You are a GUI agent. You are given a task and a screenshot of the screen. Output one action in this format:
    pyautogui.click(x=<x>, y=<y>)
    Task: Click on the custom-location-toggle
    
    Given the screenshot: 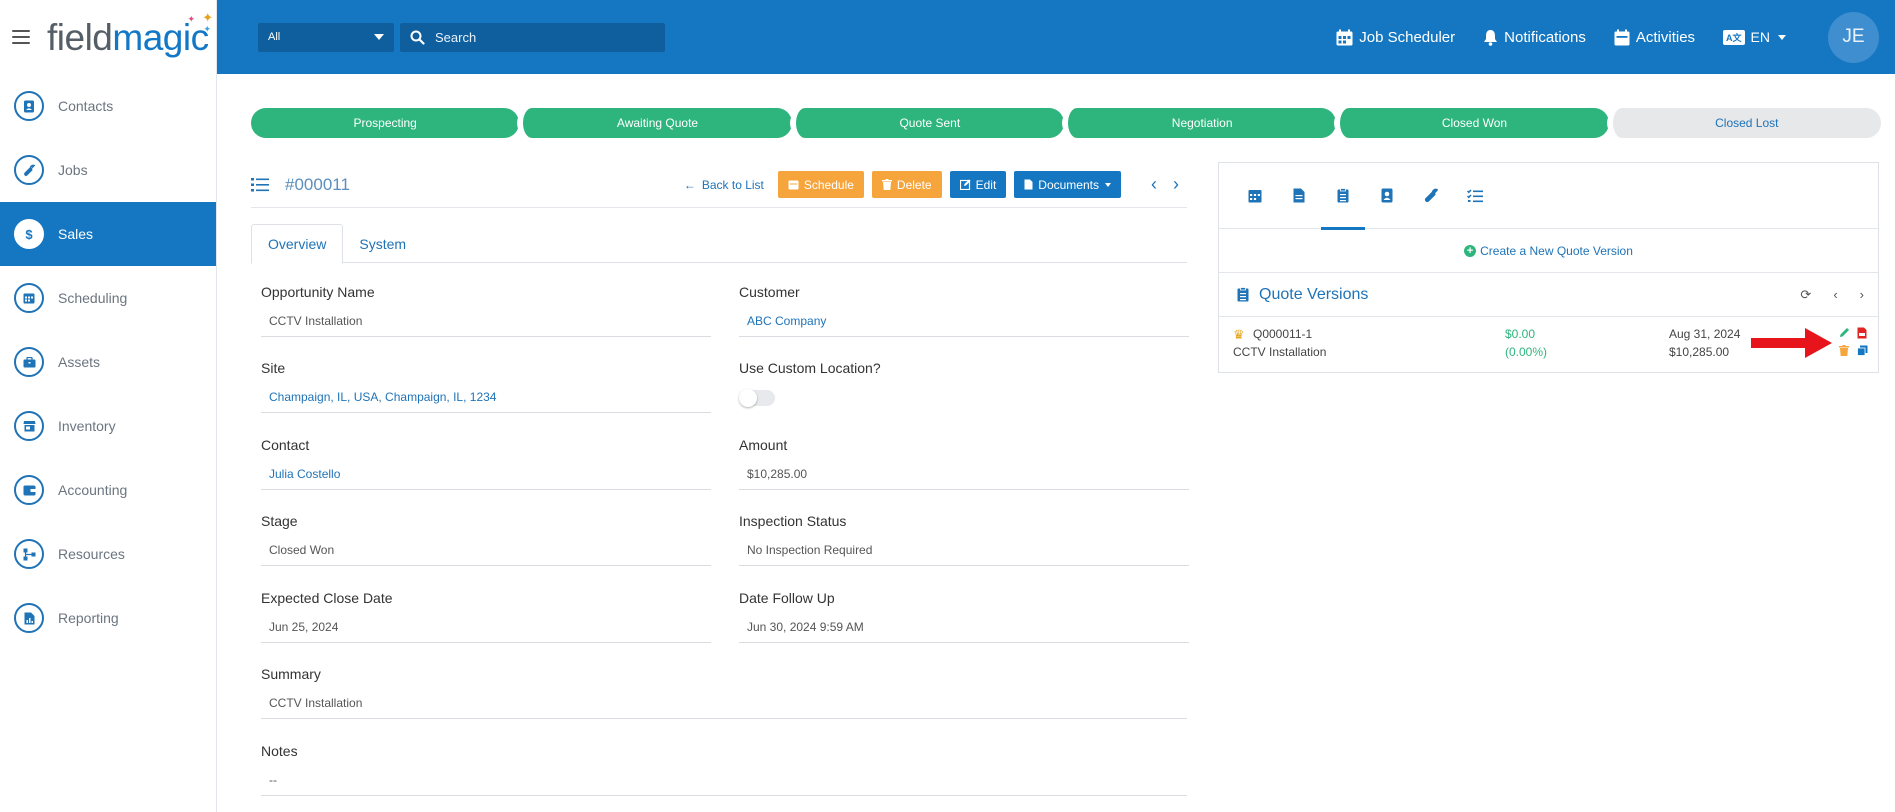 What is the action you would take?
    pyautogui.click(x=757, y=398)
    